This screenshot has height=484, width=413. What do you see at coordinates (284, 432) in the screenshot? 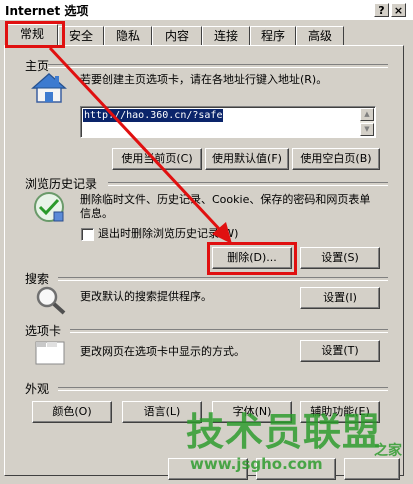
I see `watermark-logo-text: 技术员联盟` at bounding box center [284, 432].